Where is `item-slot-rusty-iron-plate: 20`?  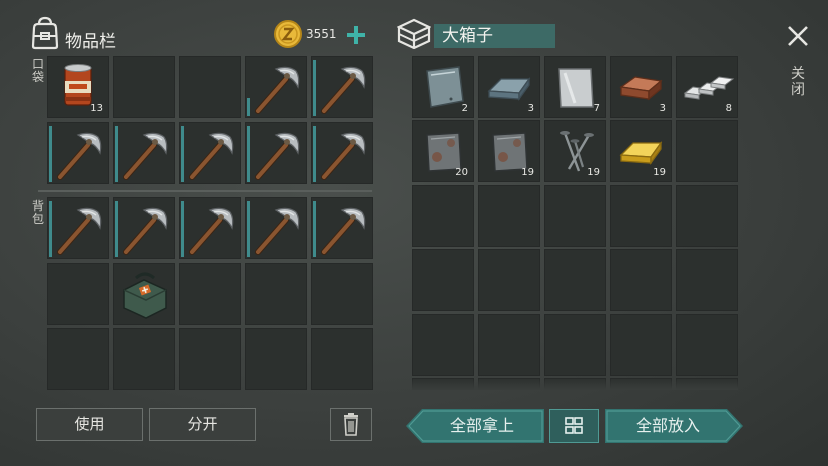
item-slot-rusty-iron-plate: 20 is located at coordinates (443, 151).